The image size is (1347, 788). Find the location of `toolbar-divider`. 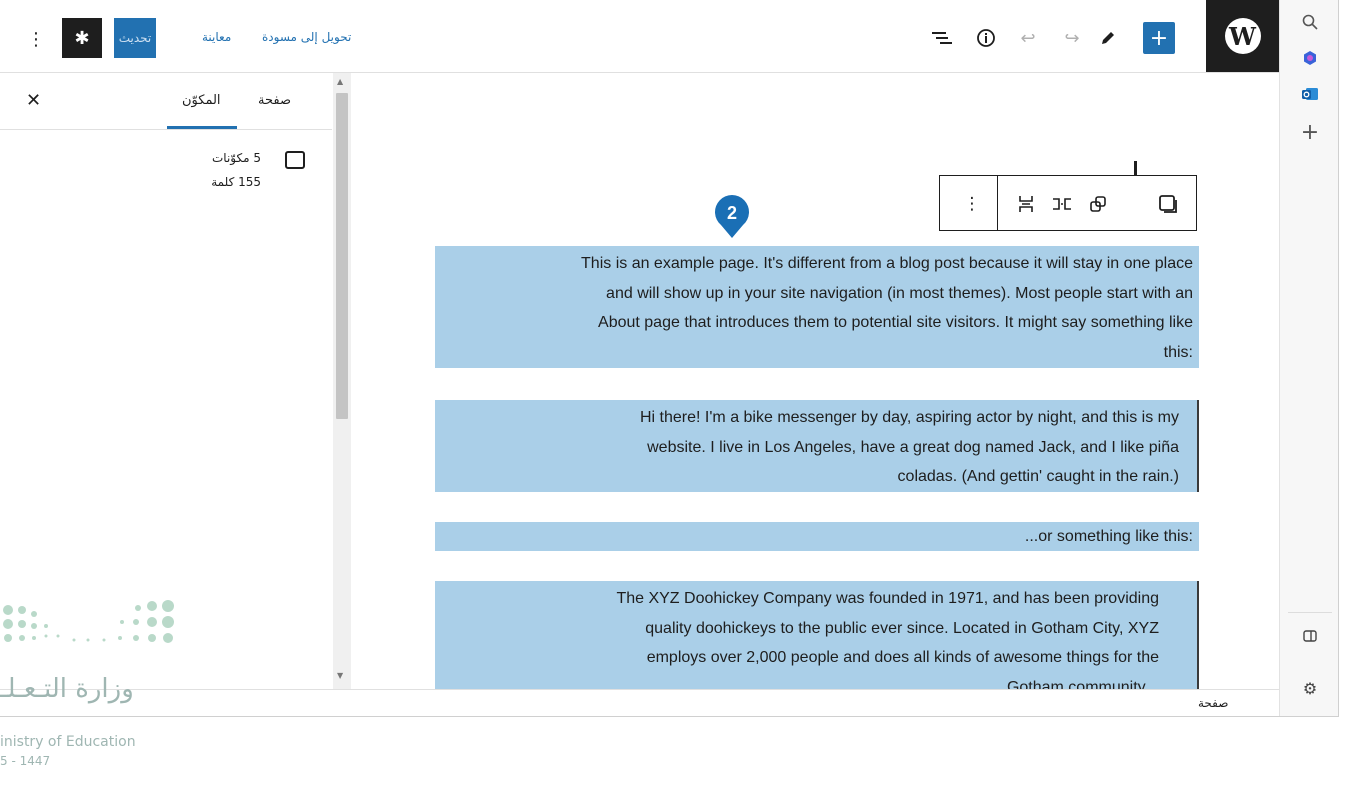

toolbar-divider is located at coordinates (997, 203).